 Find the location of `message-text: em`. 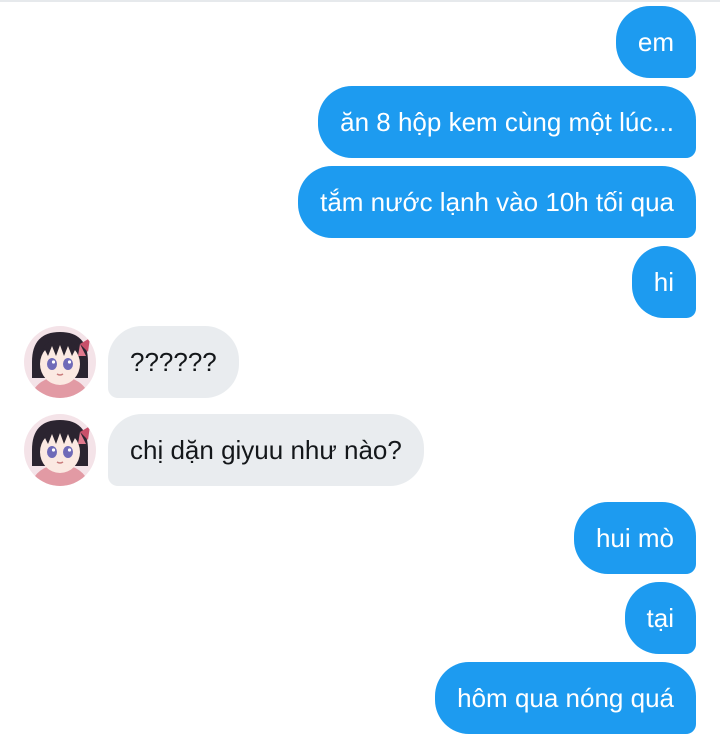

message-text: em is located at coordinates (655, 42).